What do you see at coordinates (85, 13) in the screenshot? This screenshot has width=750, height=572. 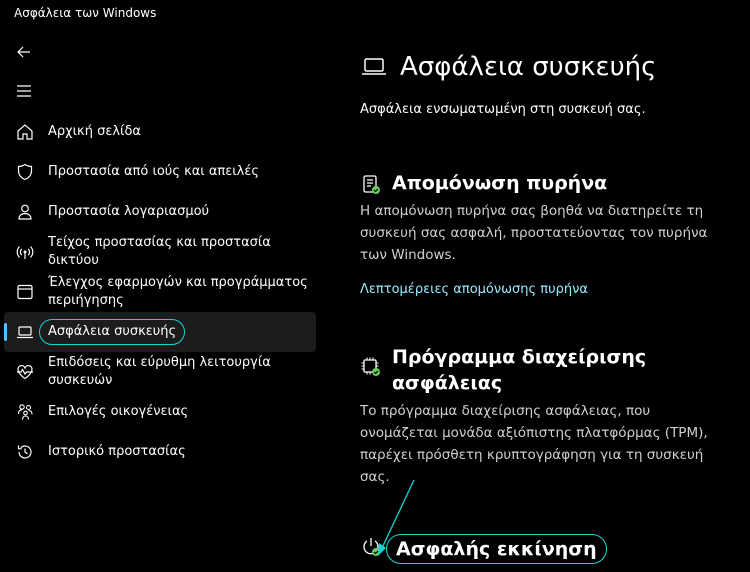 I see `window-title: Ασφάλεια των Windows` at bounding box center [85, 13].